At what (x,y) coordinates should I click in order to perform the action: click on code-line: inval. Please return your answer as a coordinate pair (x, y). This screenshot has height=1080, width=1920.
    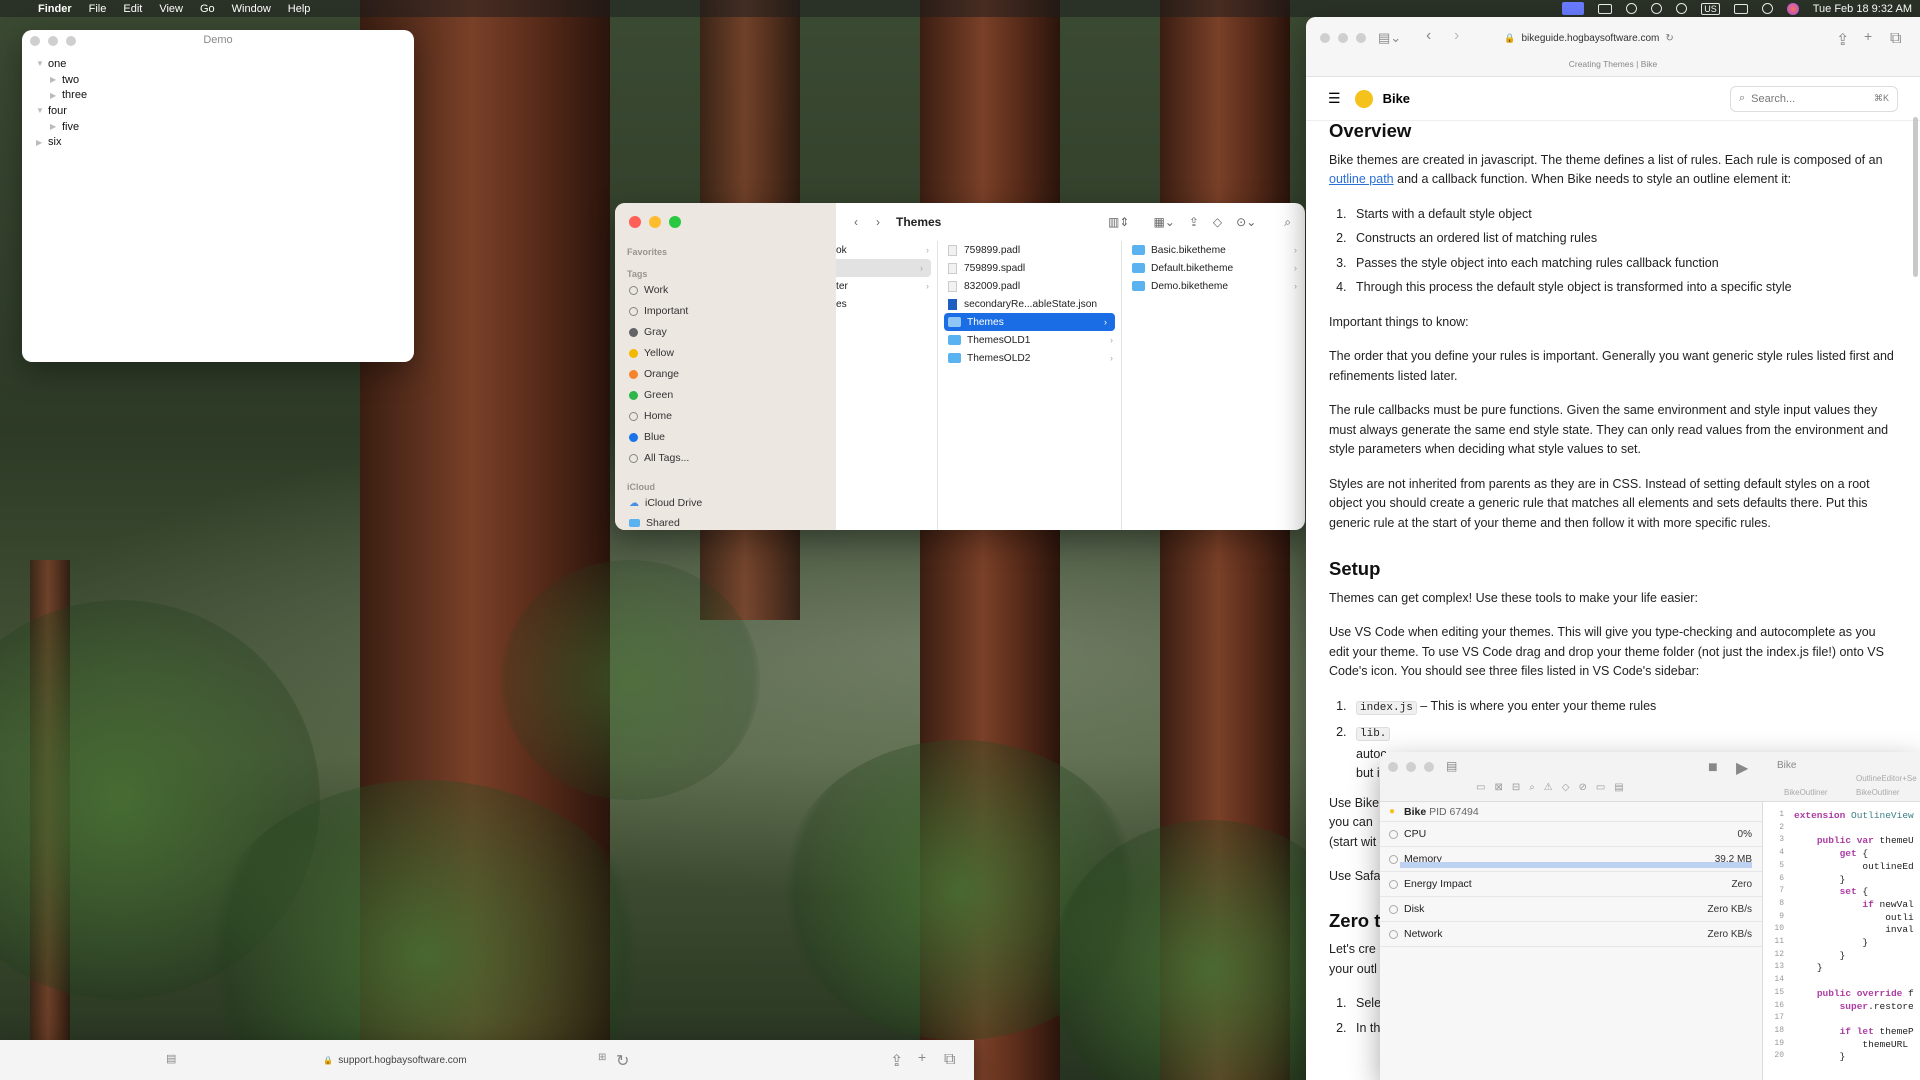
    Looking at the image, I should click on (1854, 929).